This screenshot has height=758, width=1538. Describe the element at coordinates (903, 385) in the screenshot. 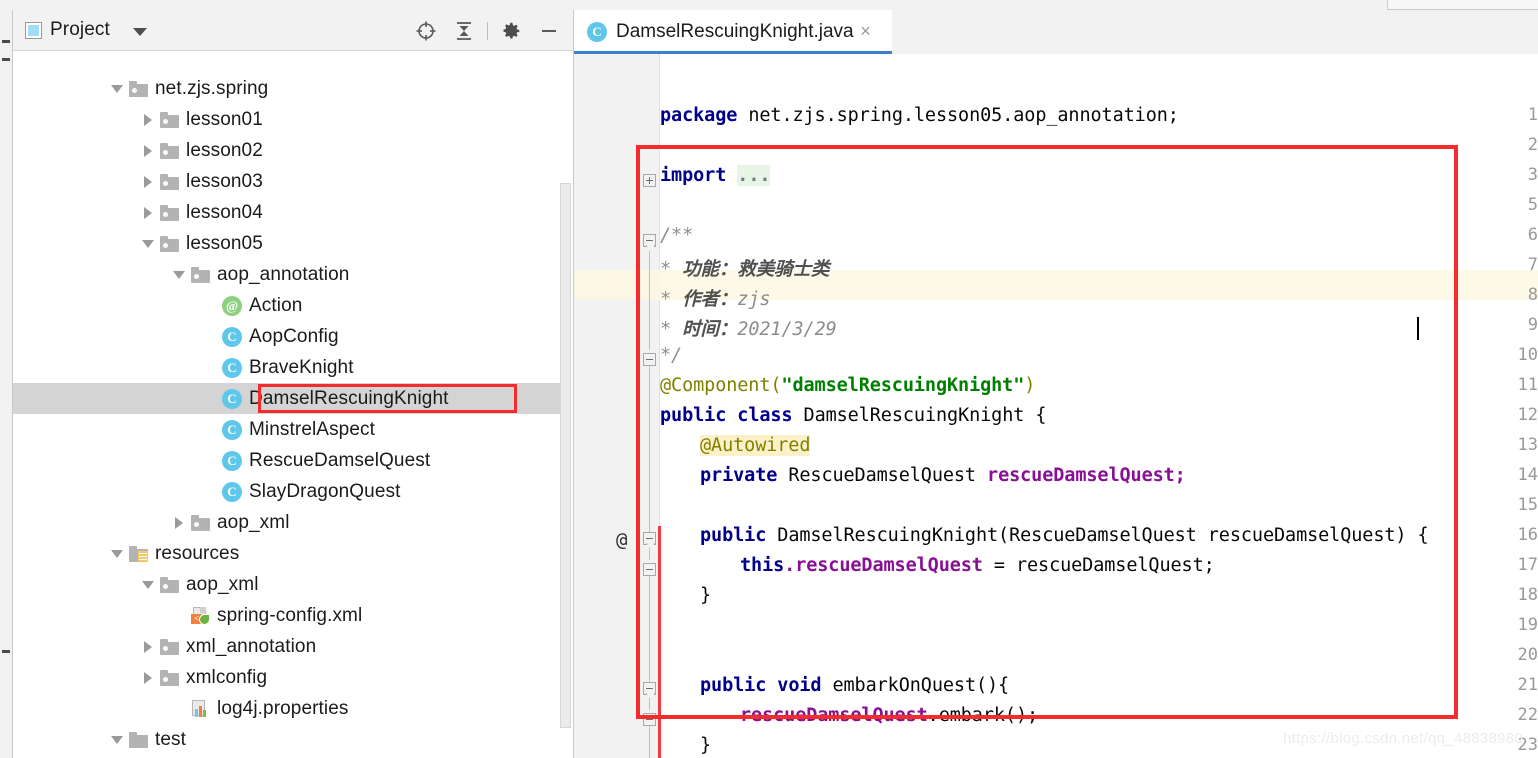

I see `annotation-component-arg: "damselRescuingKnight"` at that location.